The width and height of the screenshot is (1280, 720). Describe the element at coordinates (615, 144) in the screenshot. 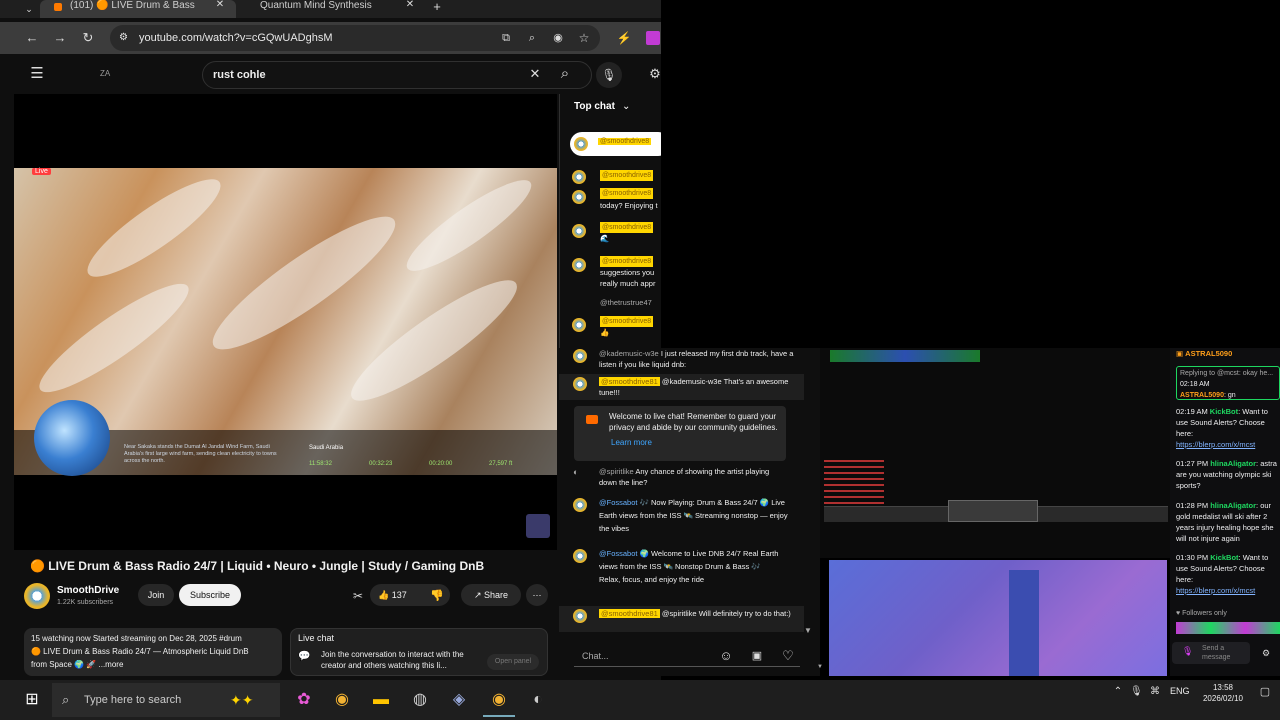

I see `pinned-message: @smoothdrive8` at that location.